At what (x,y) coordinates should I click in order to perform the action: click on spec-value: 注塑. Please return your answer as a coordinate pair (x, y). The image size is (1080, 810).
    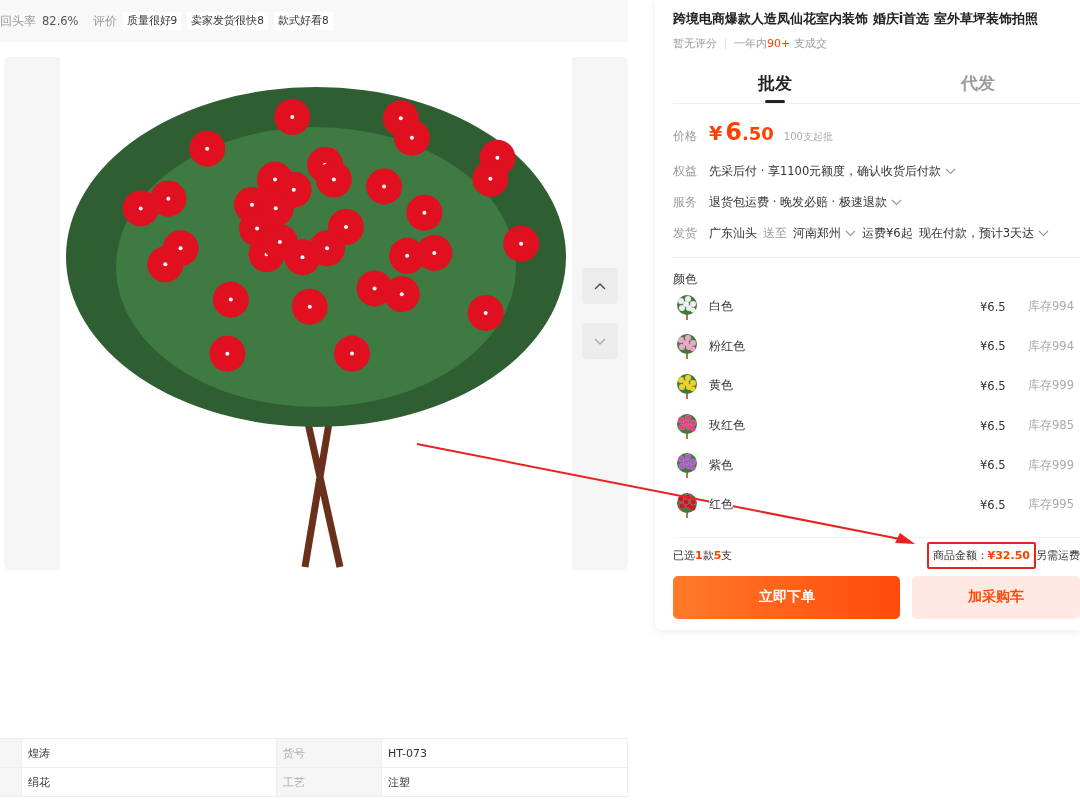
    Looking at the image, I should click on (505, 782).